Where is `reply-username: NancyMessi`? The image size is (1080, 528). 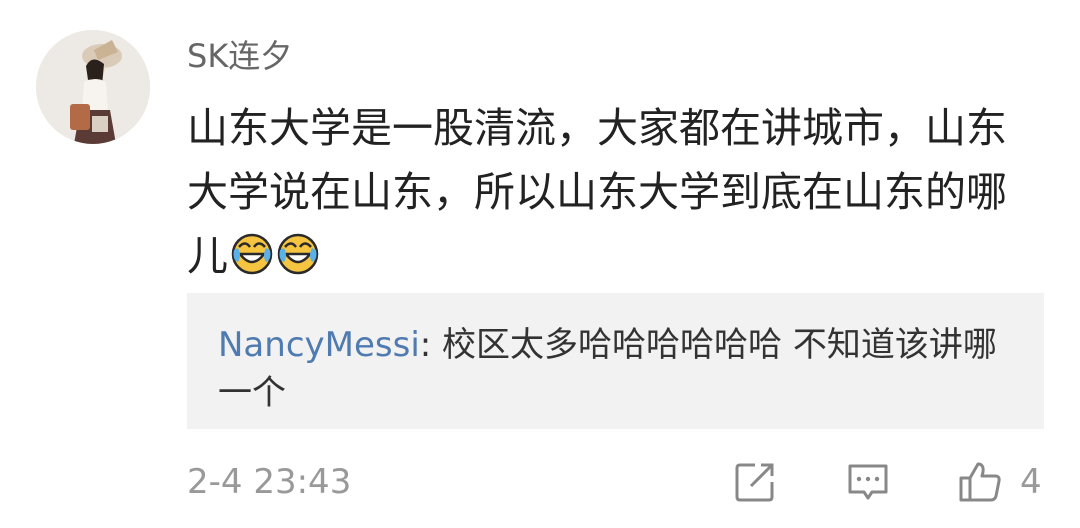 reply-username: NancyMessi is located at coordinates (319, 345).